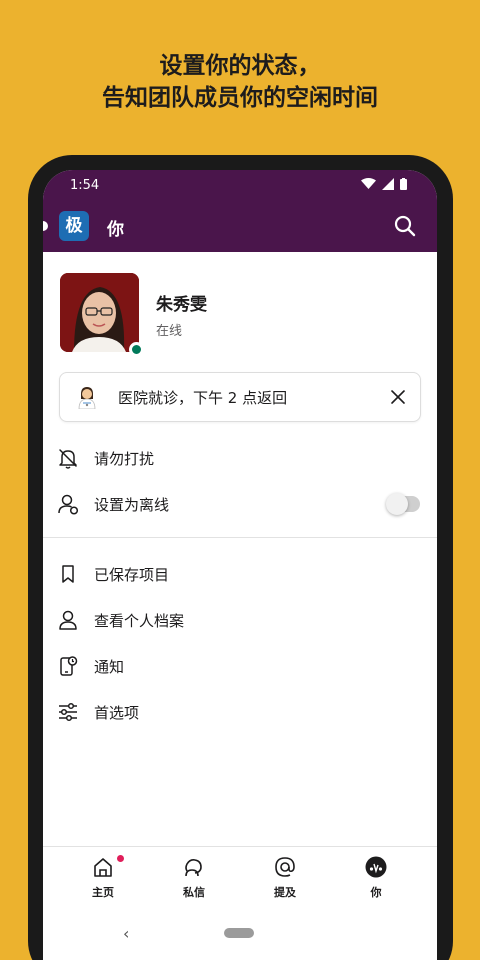 This screenshot has height=960, width=480. Describe the element at coordinates (109, 667) in the screenshot. I see `menu-label-notifications: 通知` at that location.